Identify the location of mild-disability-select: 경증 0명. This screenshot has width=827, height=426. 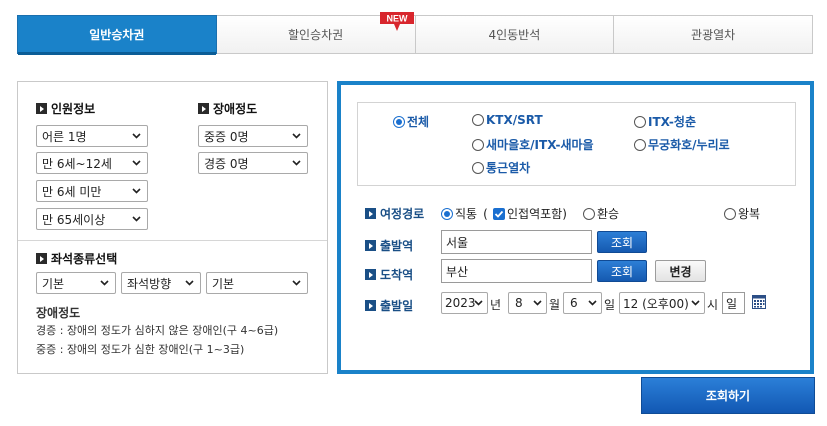
(253, 163).